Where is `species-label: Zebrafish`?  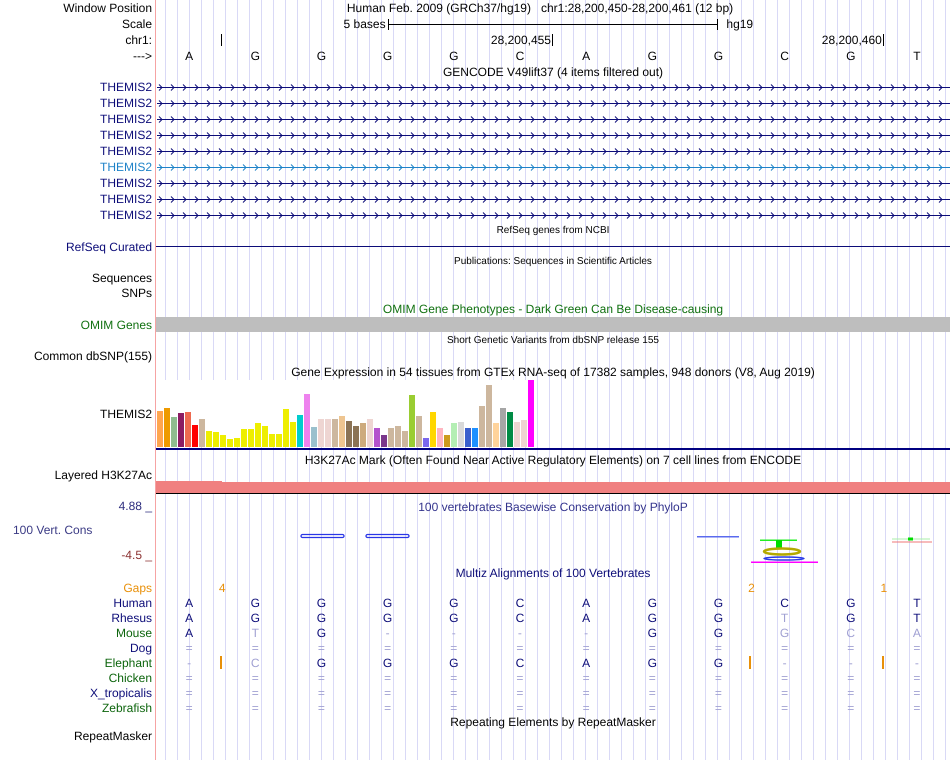 species-label: Zebrafish is located at coordinates (127, 707).